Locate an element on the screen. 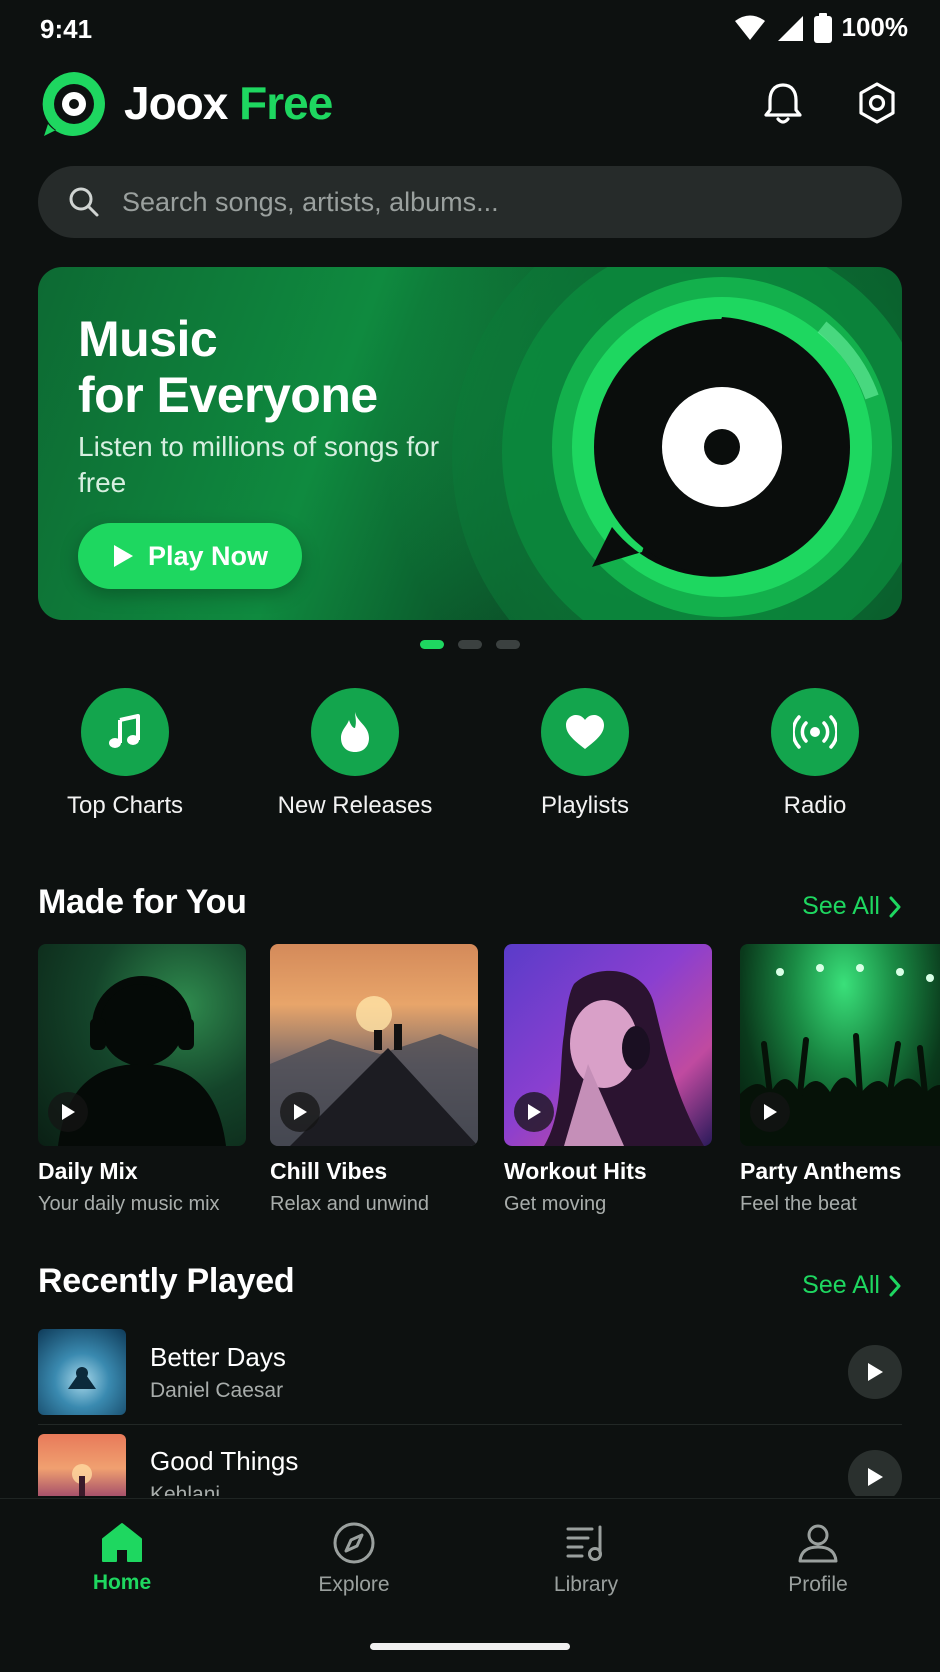  banner-subtitle: Listen to millions of songs for free is located at coordinates (259, 464).